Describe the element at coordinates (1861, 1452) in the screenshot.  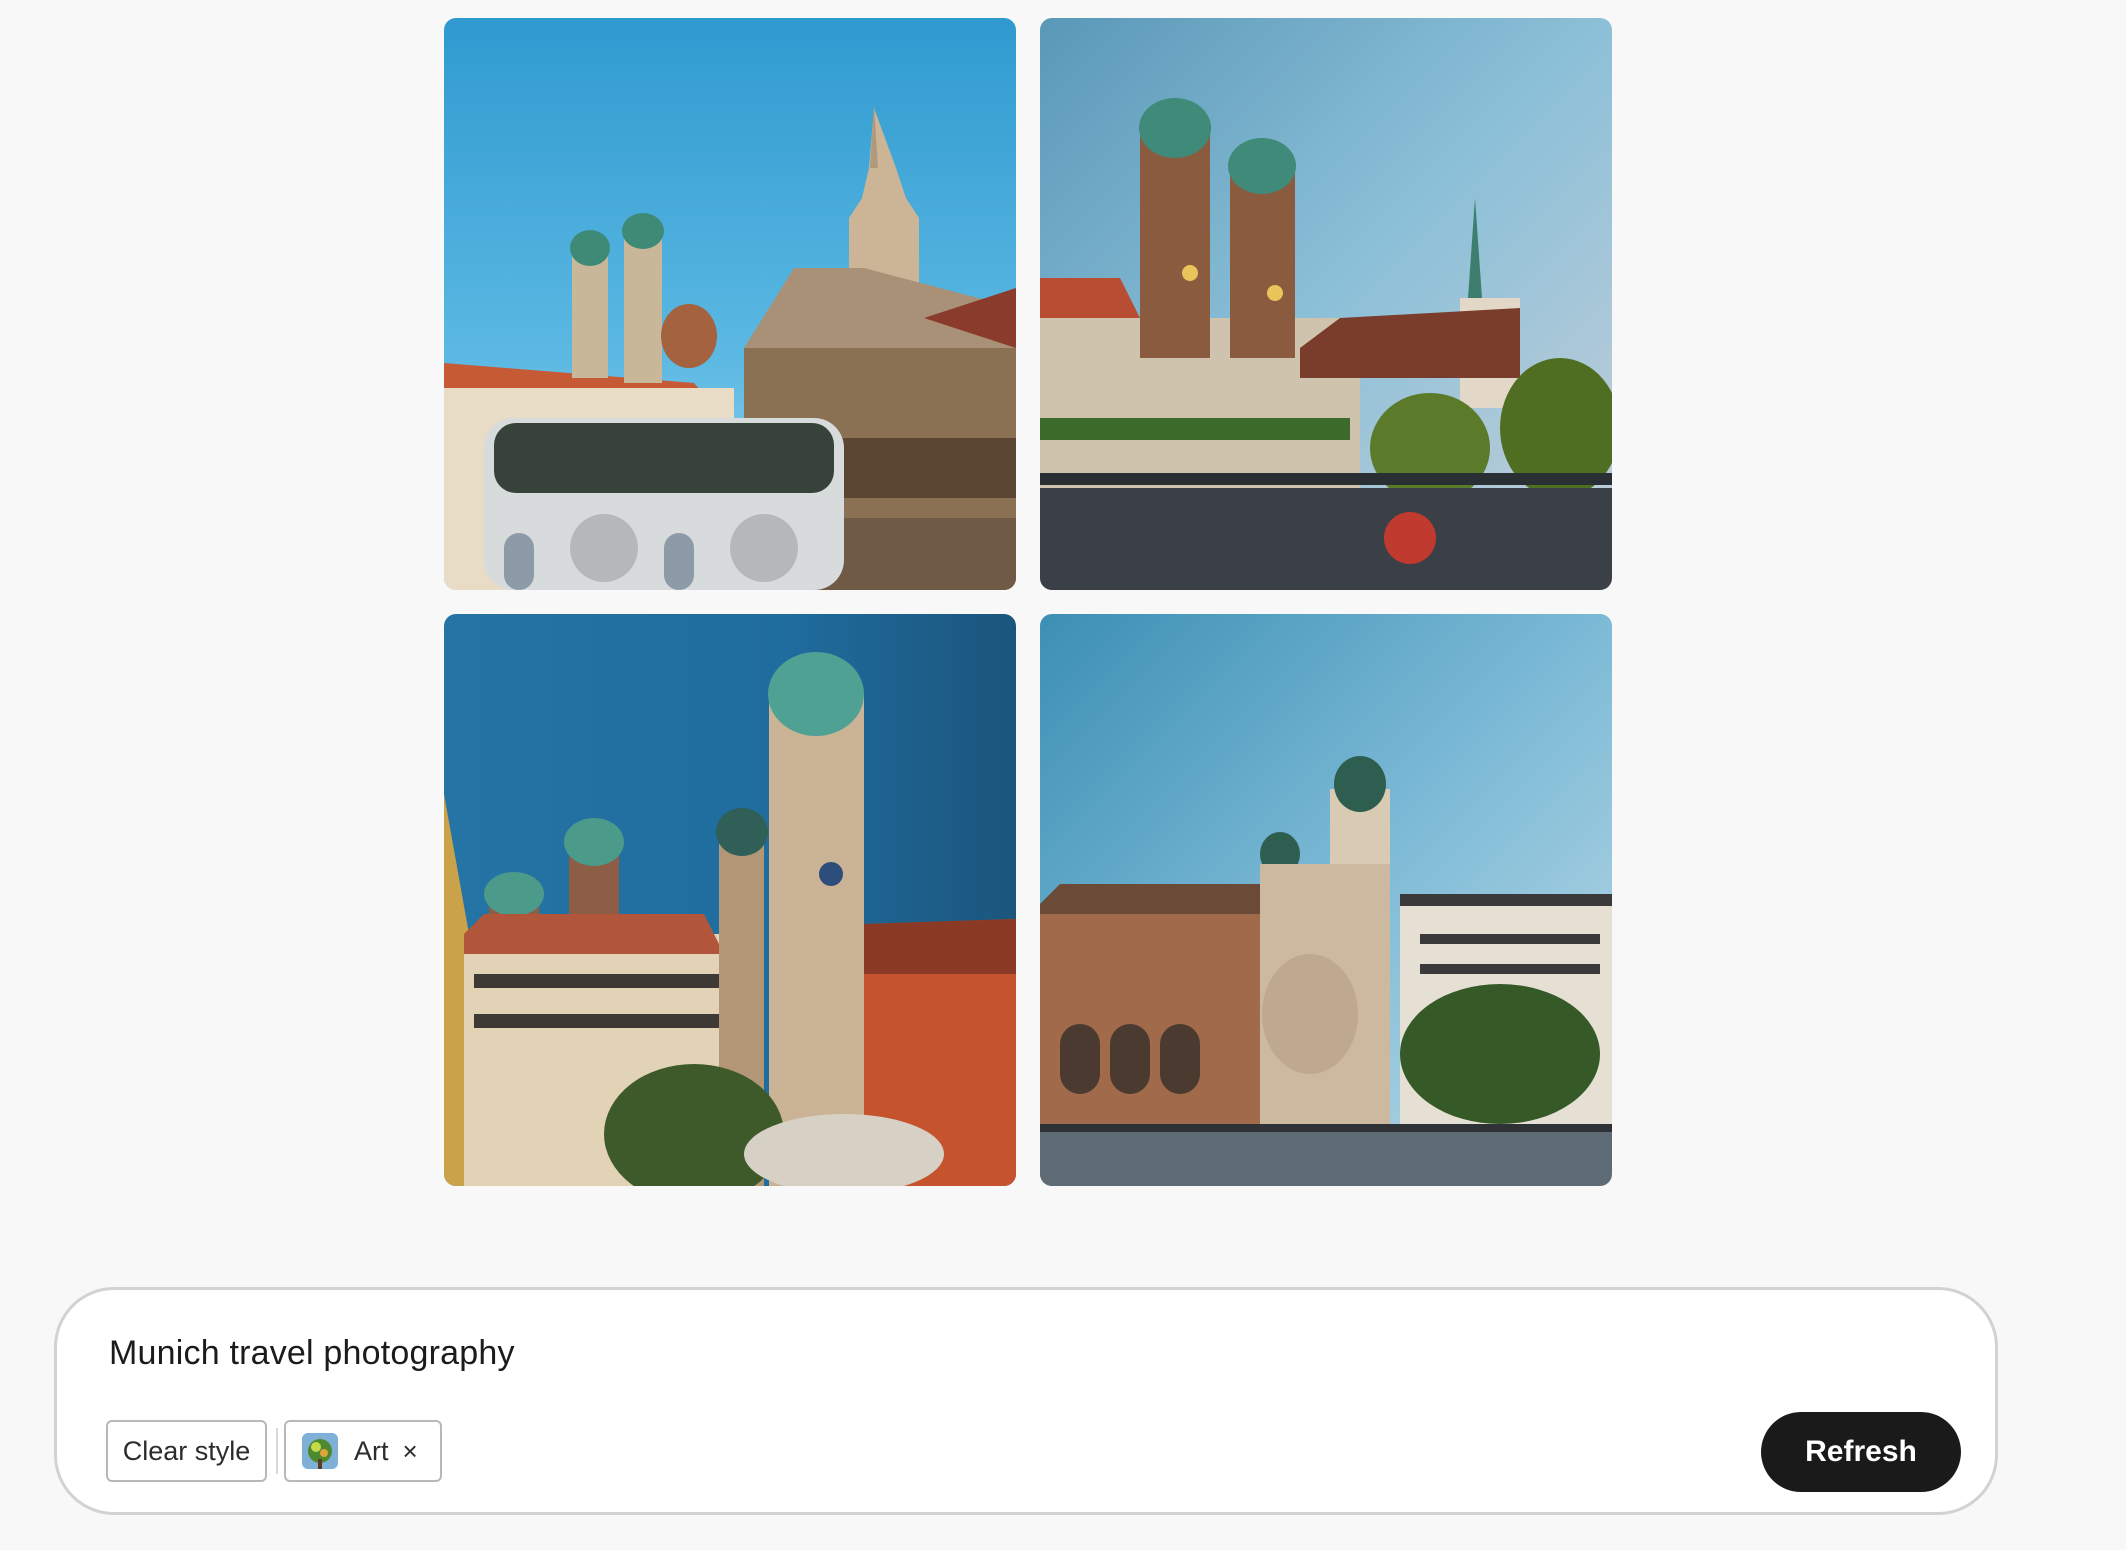
I see `refresh-button: Refresh` at that location.